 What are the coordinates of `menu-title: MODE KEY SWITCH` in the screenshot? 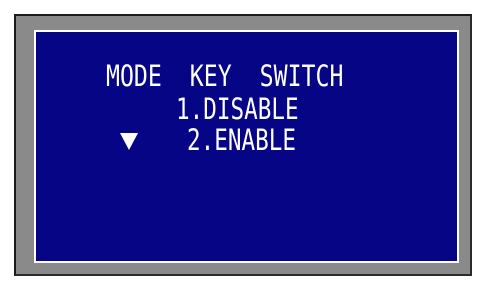 It's located at (225, 76).